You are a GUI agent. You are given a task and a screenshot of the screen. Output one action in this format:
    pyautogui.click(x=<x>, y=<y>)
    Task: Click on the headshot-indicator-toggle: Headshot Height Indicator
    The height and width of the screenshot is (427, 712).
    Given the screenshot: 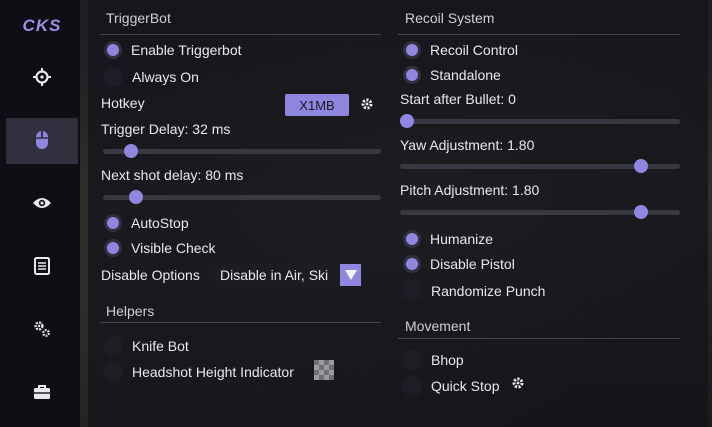 What is the action you would take?
    pyautogui.click(x=198, y=372)
    